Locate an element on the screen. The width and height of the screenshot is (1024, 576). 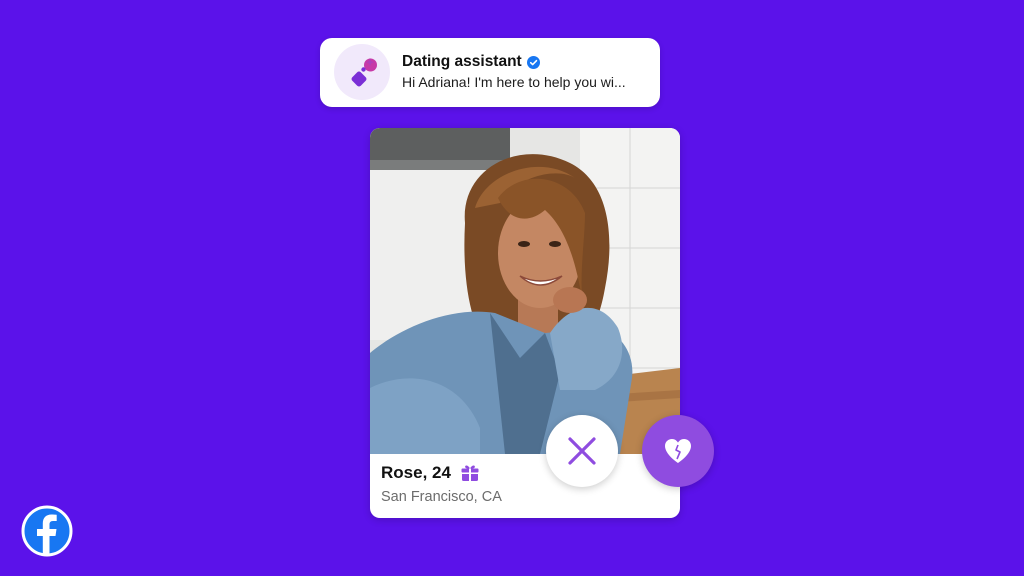
profile-name-row: Rose, 24 is located at coordinates (430, 473).